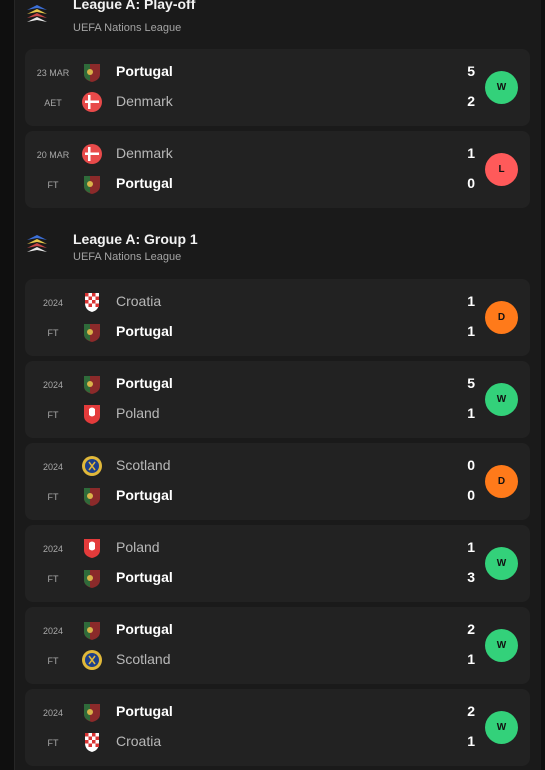  Describe the element at coordinates (471, 577) in the screenshot. I see `away-score: 3` at that location.